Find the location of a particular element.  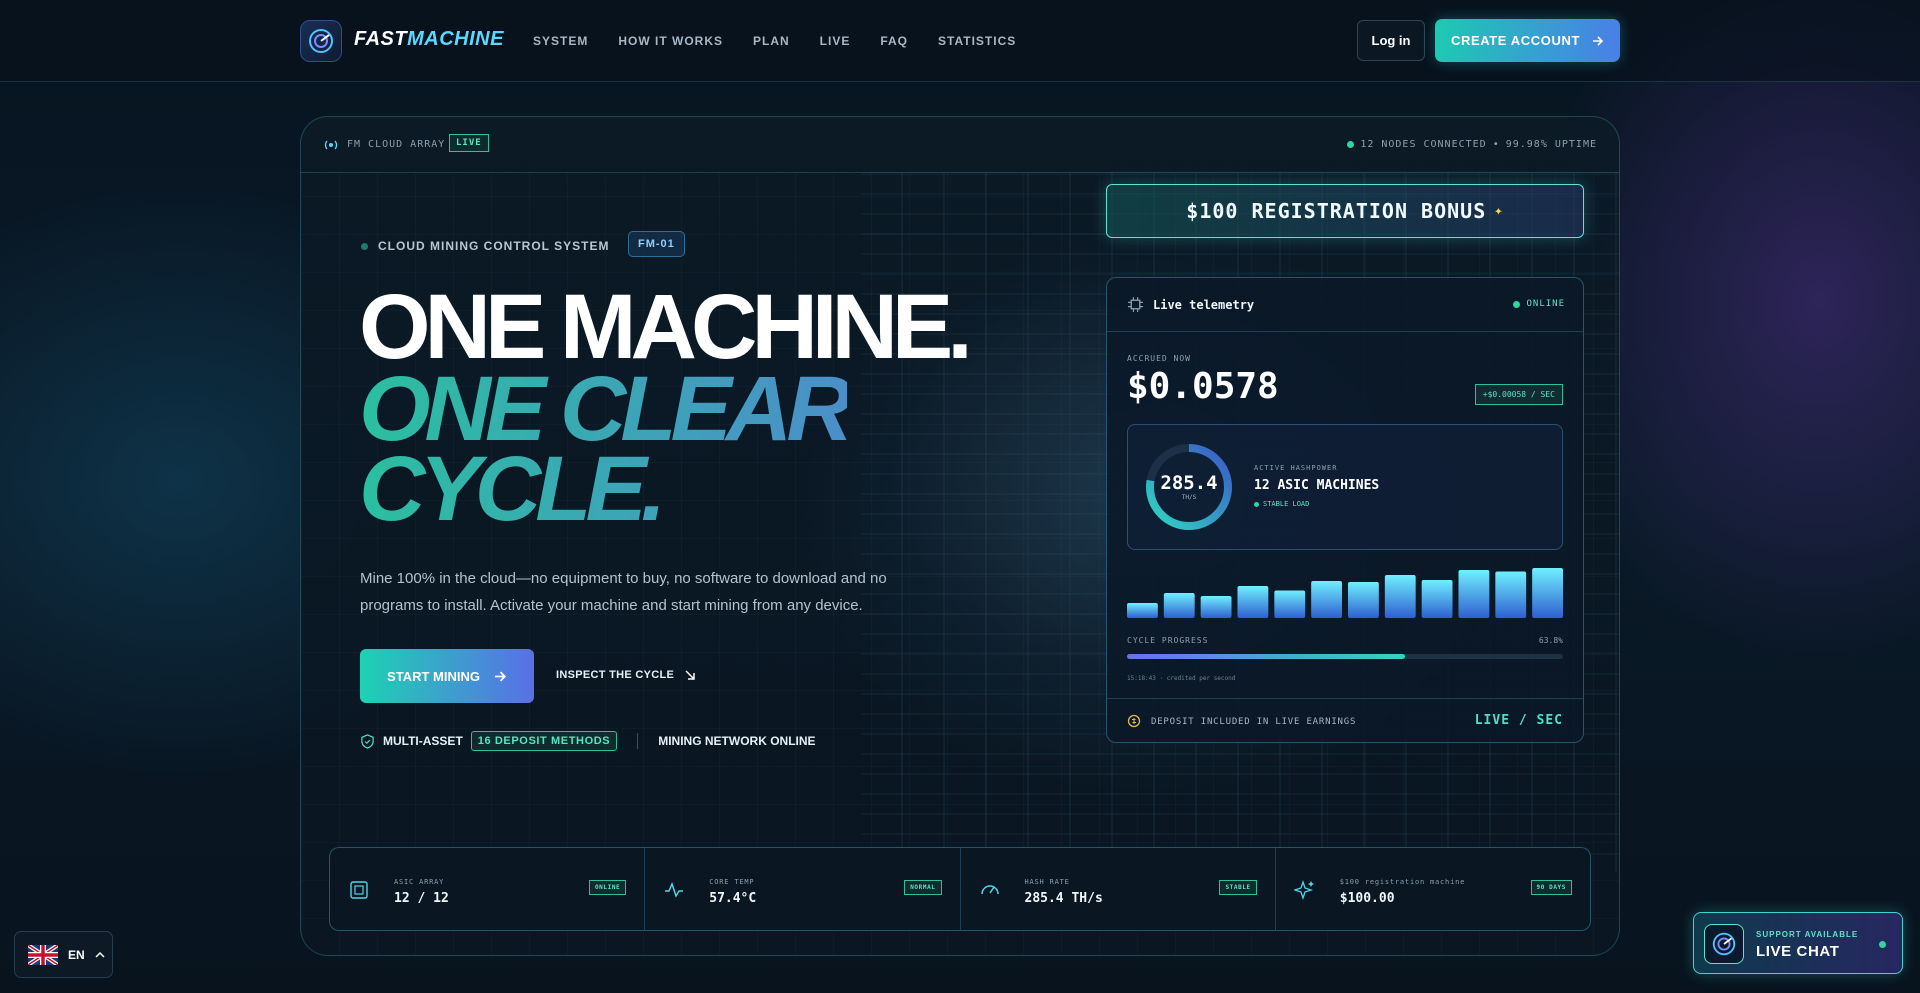

stat-asic-array: ASIC ARRAY 12 / 12 ONLINE is located at coordinates (488, 889).